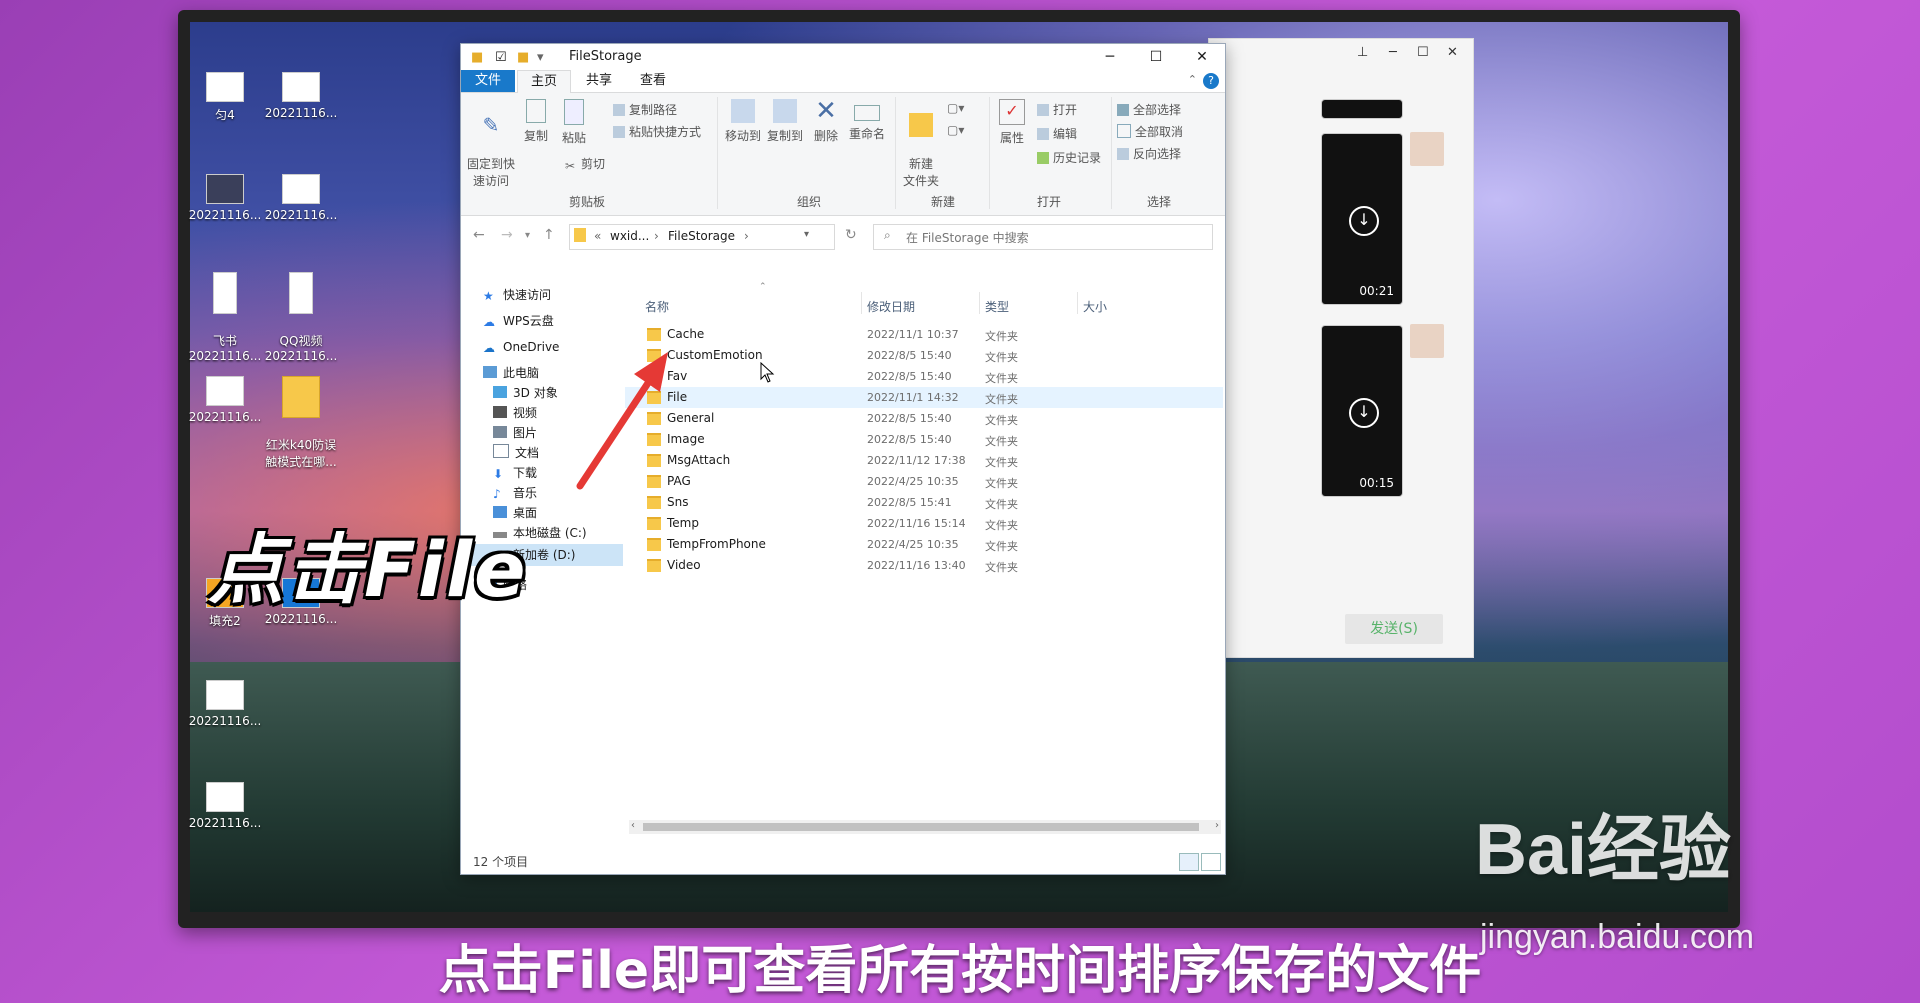 Image resolution: width=1920 pixels, height=1003 pixels. I want to click on nav-music: ♪ 音乐, so click(515, 493).